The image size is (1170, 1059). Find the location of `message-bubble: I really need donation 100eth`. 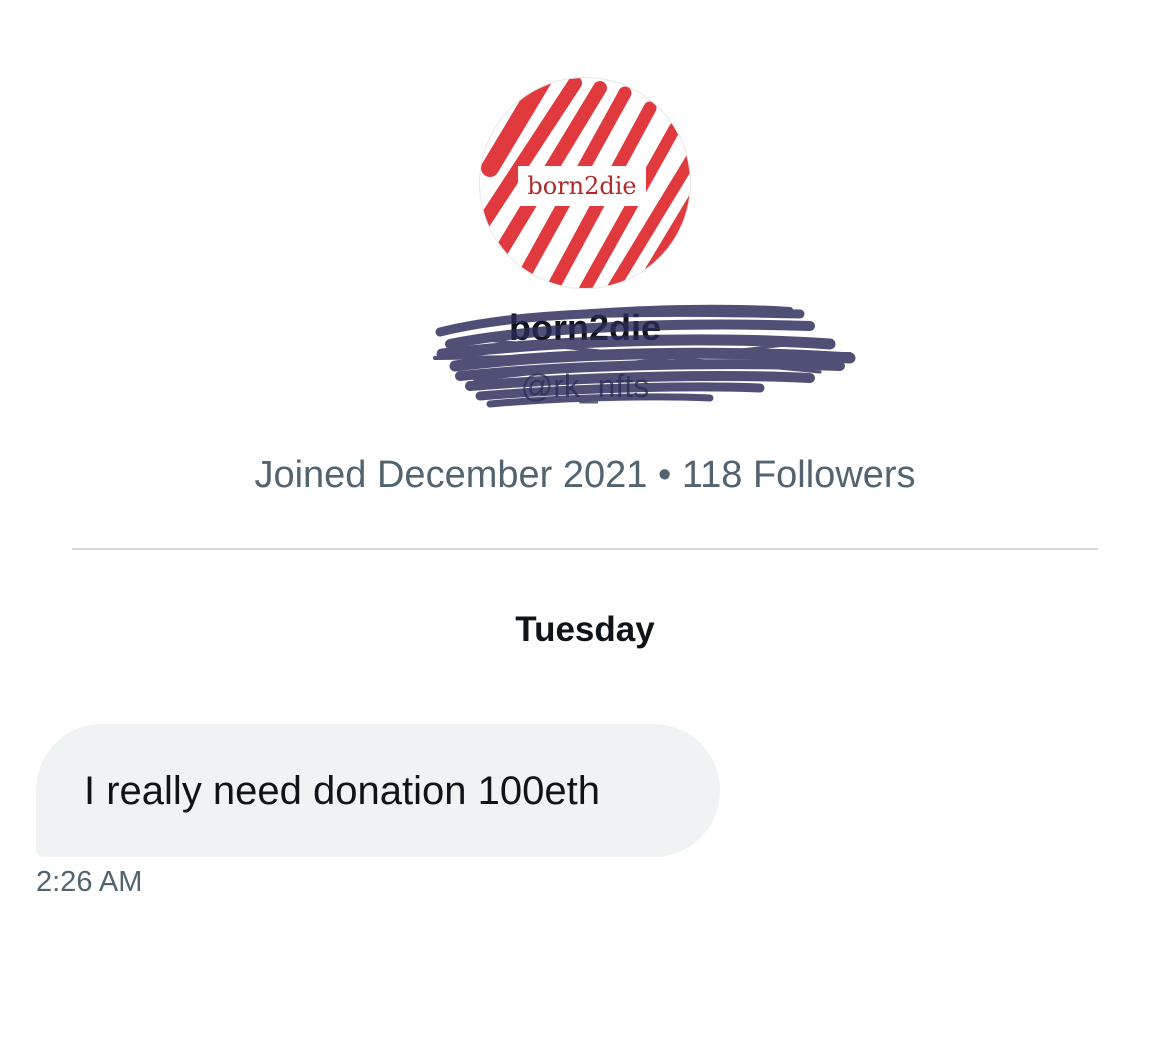

message-bubble: I really need donation 100eth is located at coordinates (378, 790).